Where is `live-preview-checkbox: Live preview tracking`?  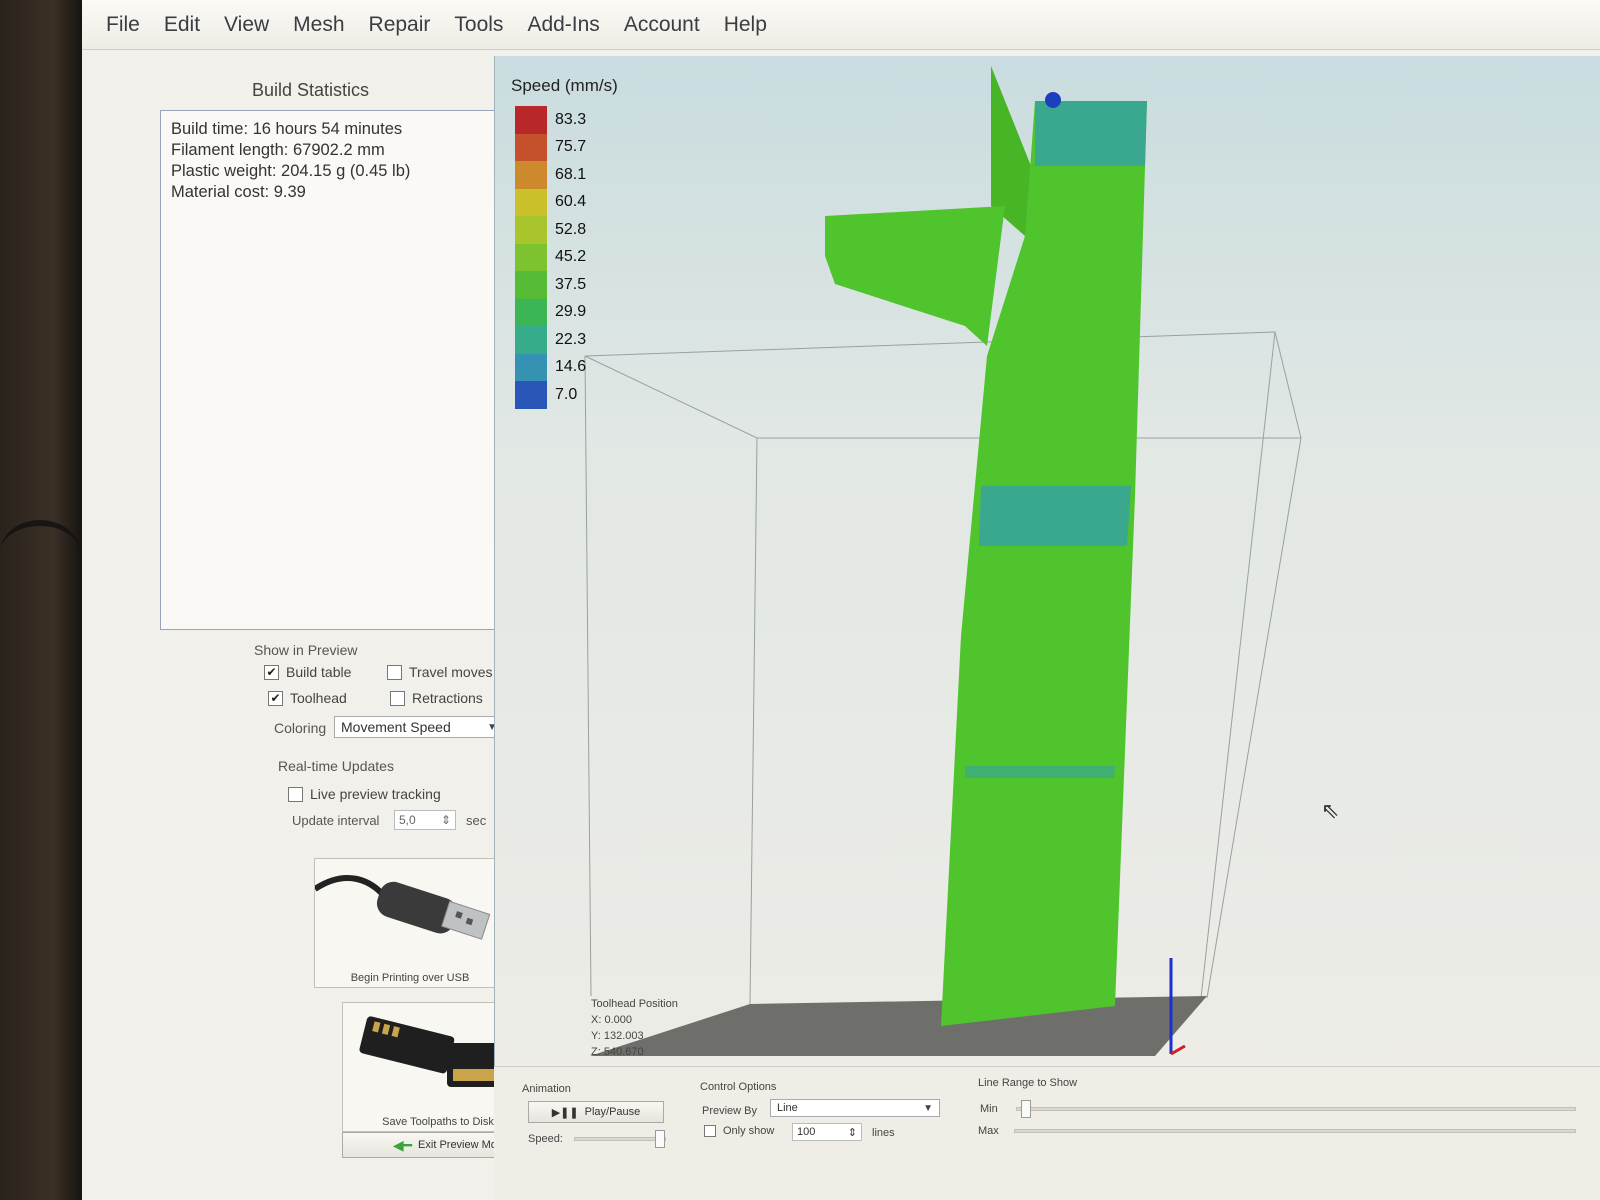 live-preview-checkbox: Live preview tracking is located at coordinates (364, 794).